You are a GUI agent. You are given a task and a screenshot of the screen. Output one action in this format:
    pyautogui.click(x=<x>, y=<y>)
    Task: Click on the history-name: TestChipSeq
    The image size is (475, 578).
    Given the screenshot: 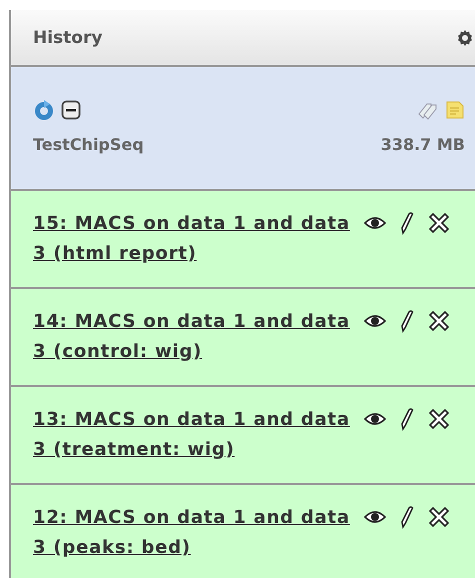 What is the action you would take?
    pyautogui.click(x=88, y=144)
    